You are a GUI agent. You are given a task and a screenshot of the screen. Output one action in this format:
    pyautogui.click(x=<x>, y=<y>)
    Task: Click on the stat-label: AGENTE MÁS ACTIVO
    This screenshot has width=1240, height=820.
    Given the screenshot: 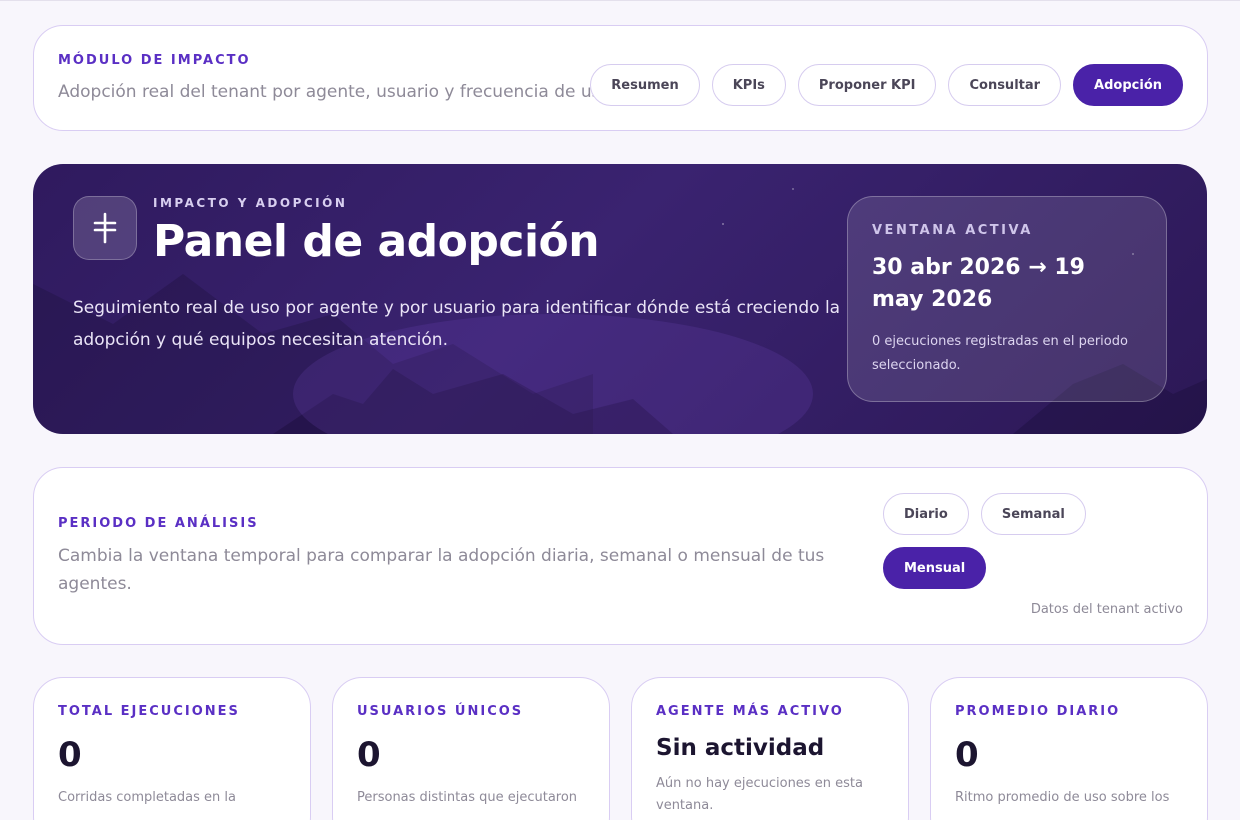 What is the action you would take?
    pyautogui.click(x=750, y=711)
    